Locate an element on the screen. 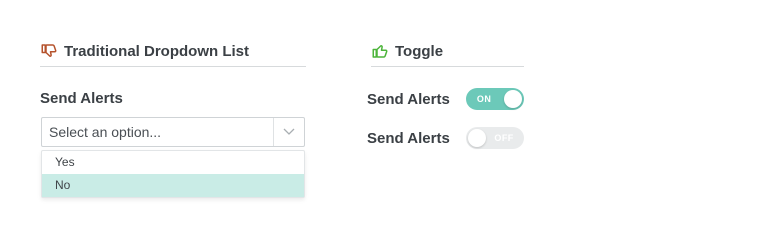 The width and height of the screenshot is (768, 240). dropdown-section-header: Traditional Dropdown List is located at coordinates (144, 51).